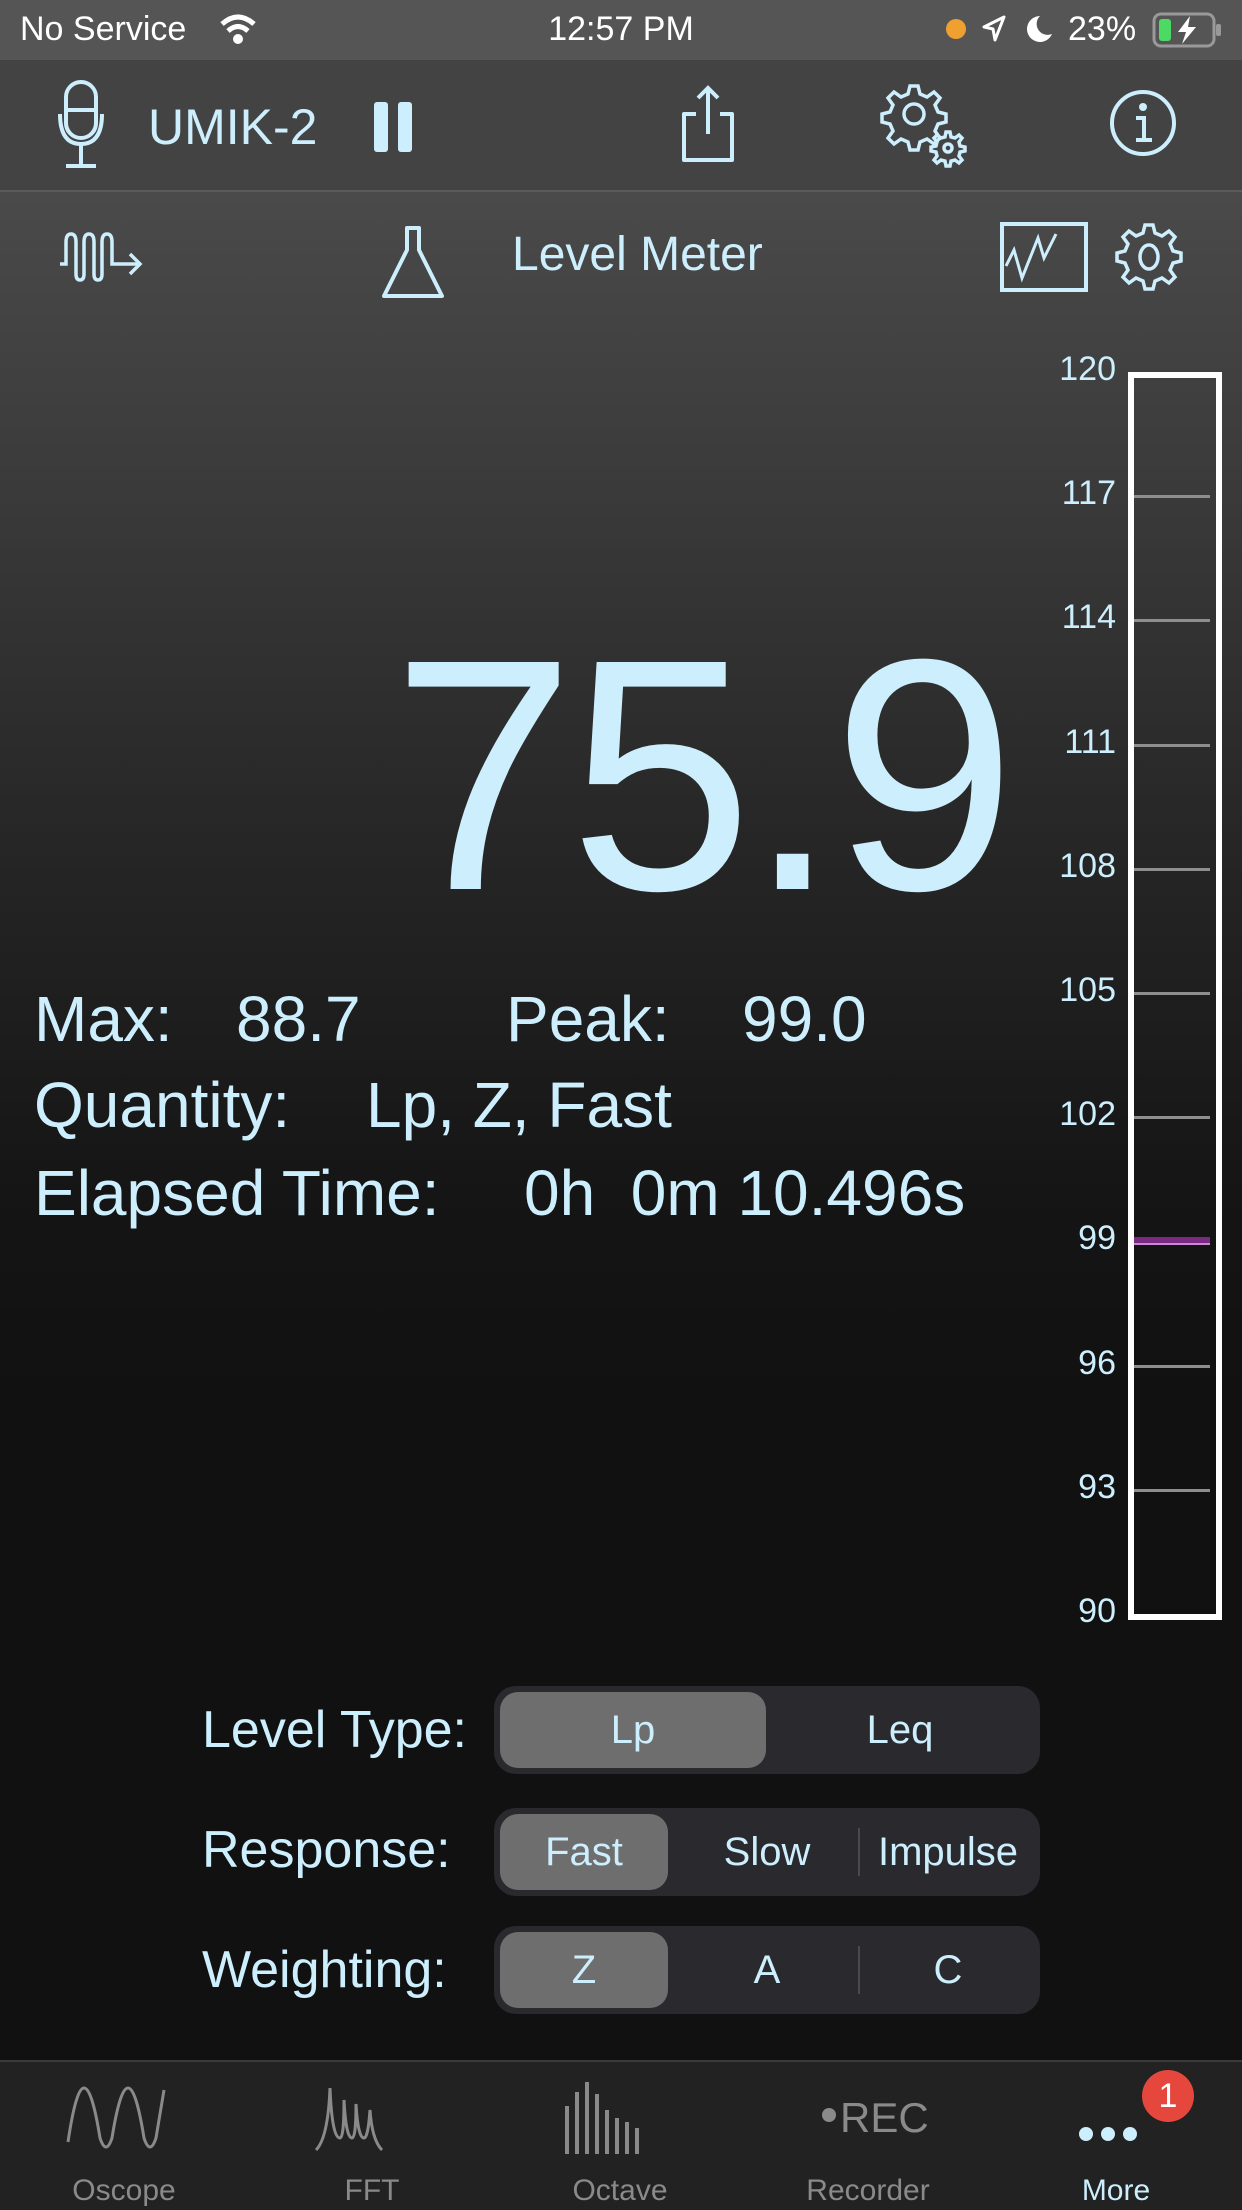 The image size is (1242, 2210). I want to click on meter-tick-label: 93, so click(1097, 1486).